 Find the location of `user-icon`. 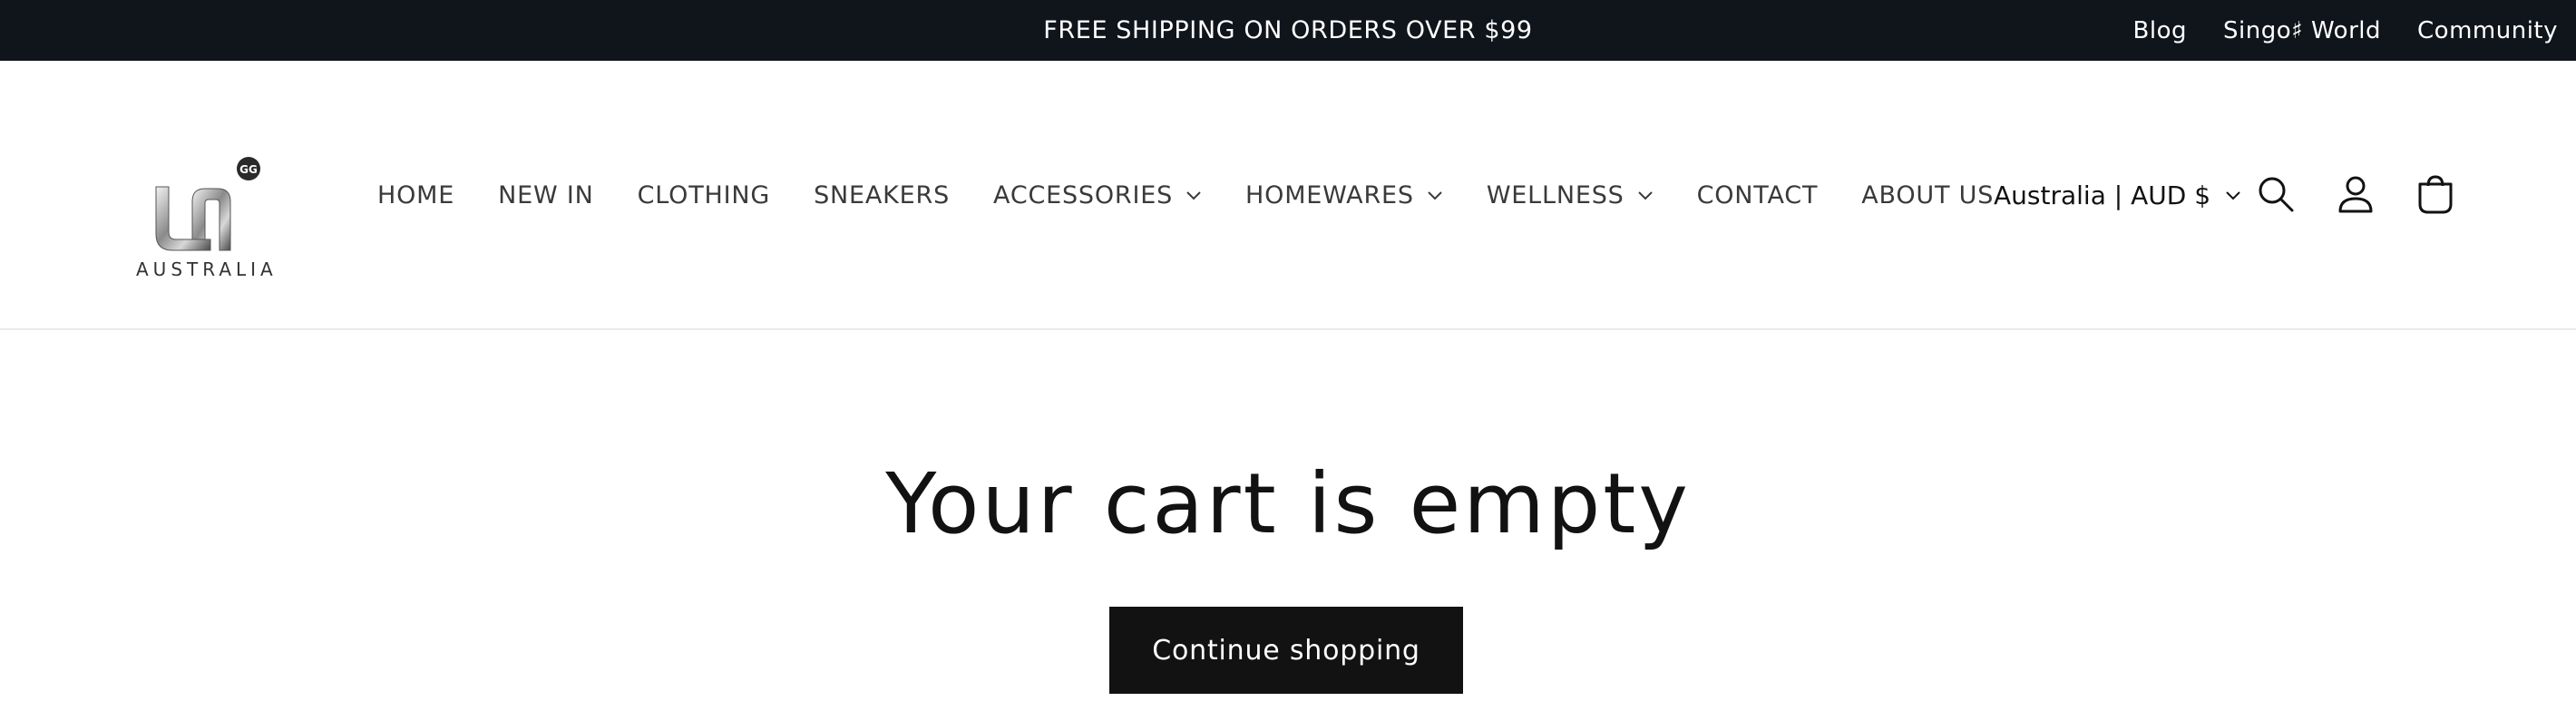

user-icon is located at coordinates (2355, 194).